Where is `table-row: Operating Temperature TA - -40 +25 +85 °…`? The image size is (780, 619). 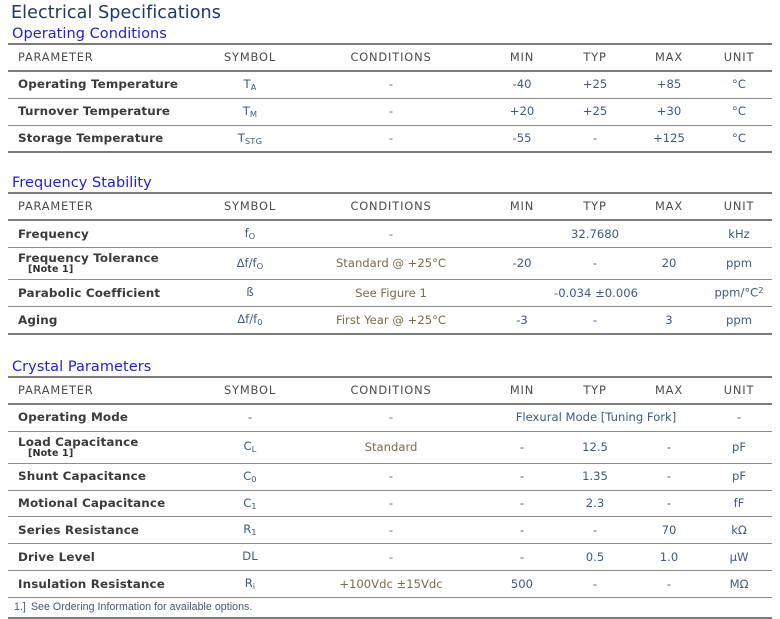
table-row: Operating Temperature TA - -40 +25 +85 °… is located at coordinates (390, 85).